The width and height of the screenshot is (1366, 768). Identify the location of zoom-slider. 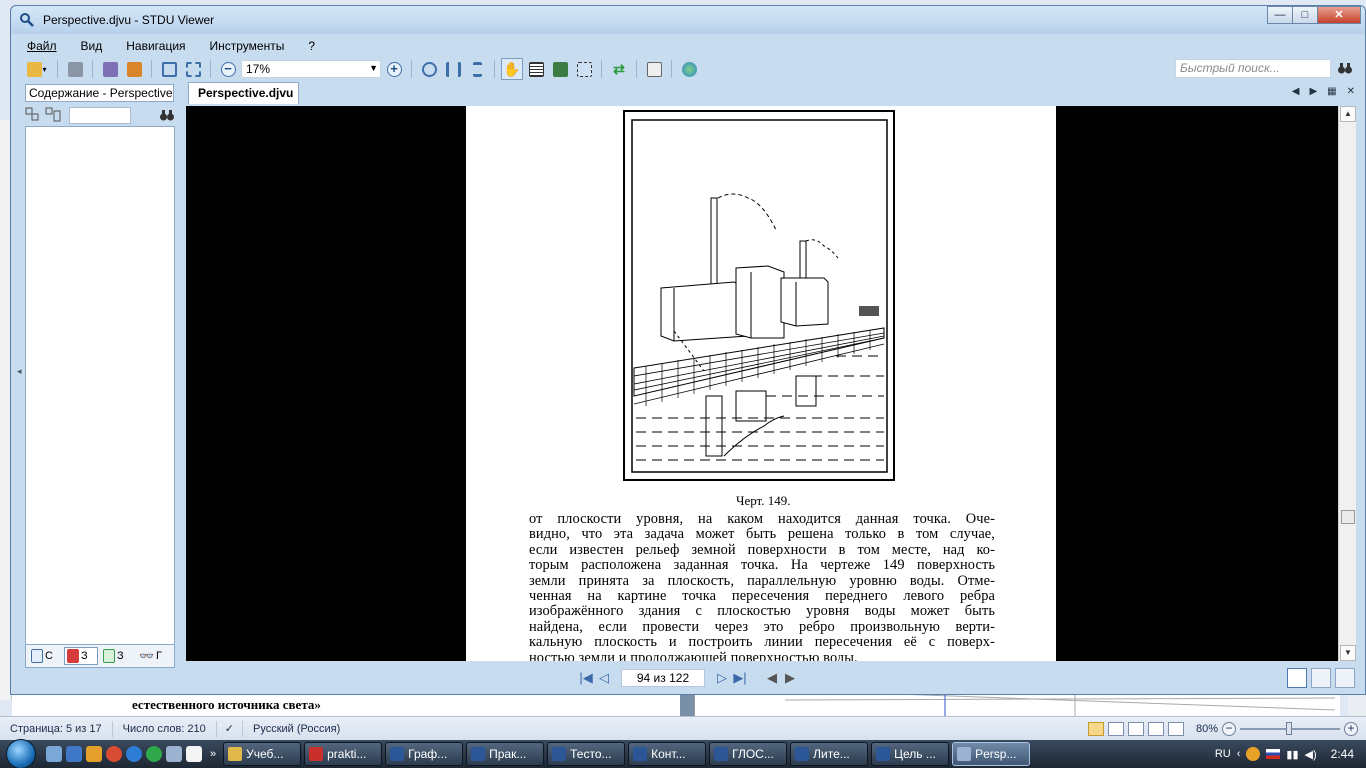
(1290, 728).